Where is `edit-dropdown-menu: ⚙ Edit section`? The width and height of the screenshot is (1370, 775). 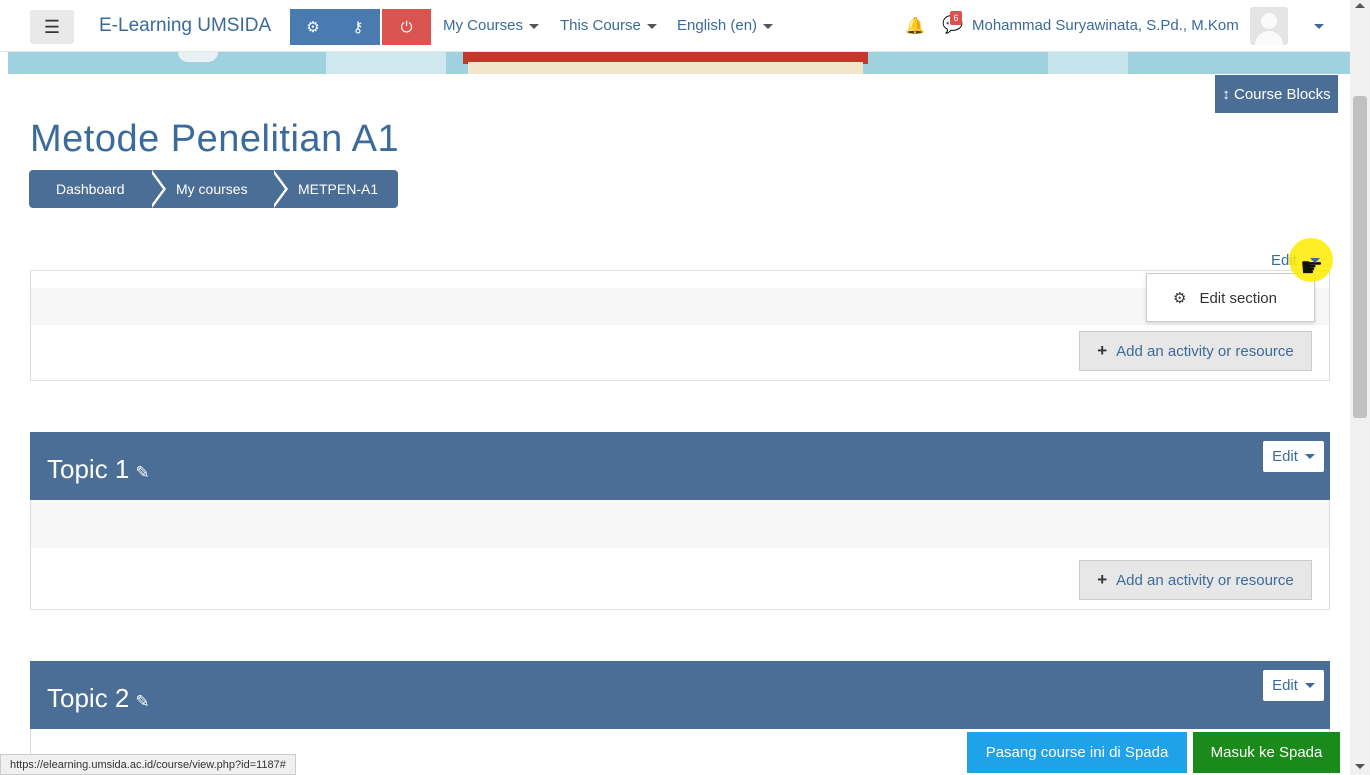
edit-dropdown-menu: ⚙ Edit section is located at coordinates (1230, 297).